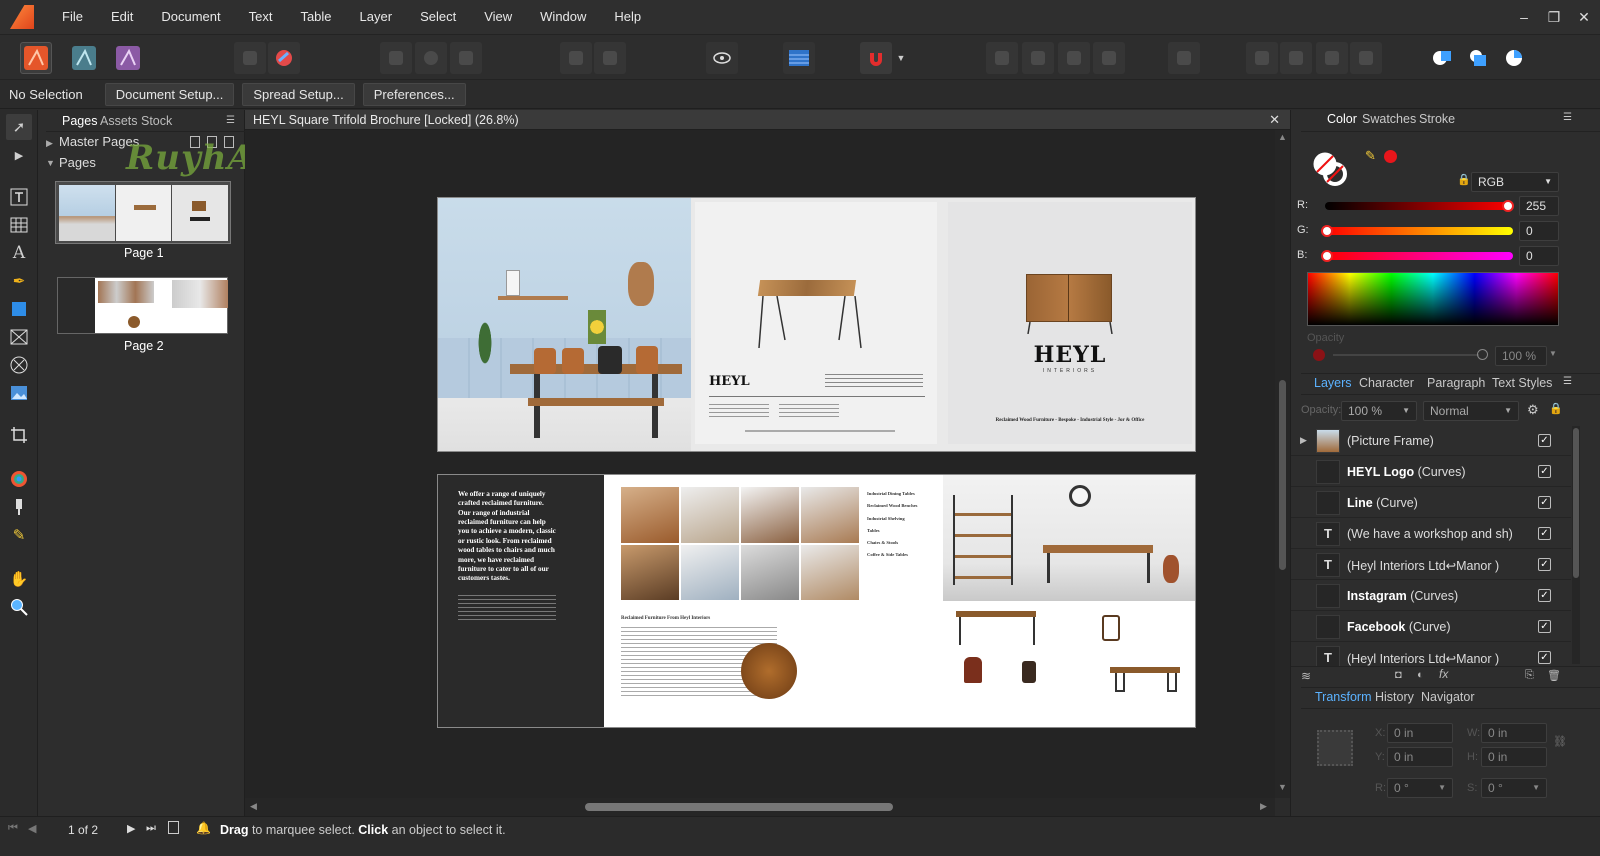  Describe the element at coordinates (19, 309) in the screenshot. I see `rectangle-tool-icon` at that location.